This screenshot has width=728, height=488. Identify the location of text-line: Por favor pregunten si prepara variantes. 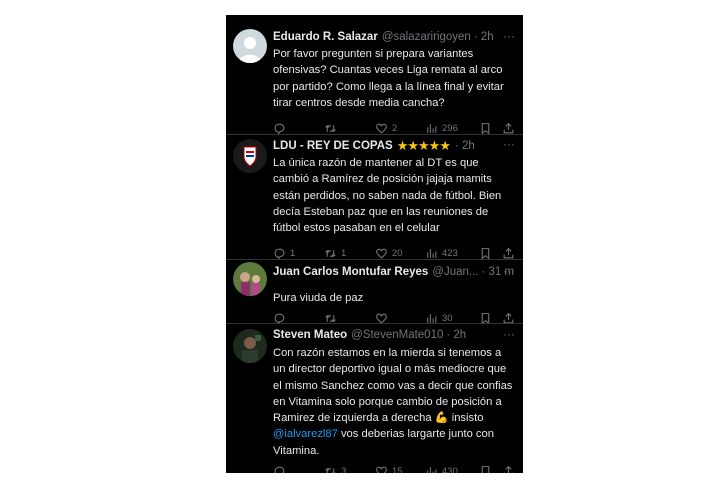
(373, 54).